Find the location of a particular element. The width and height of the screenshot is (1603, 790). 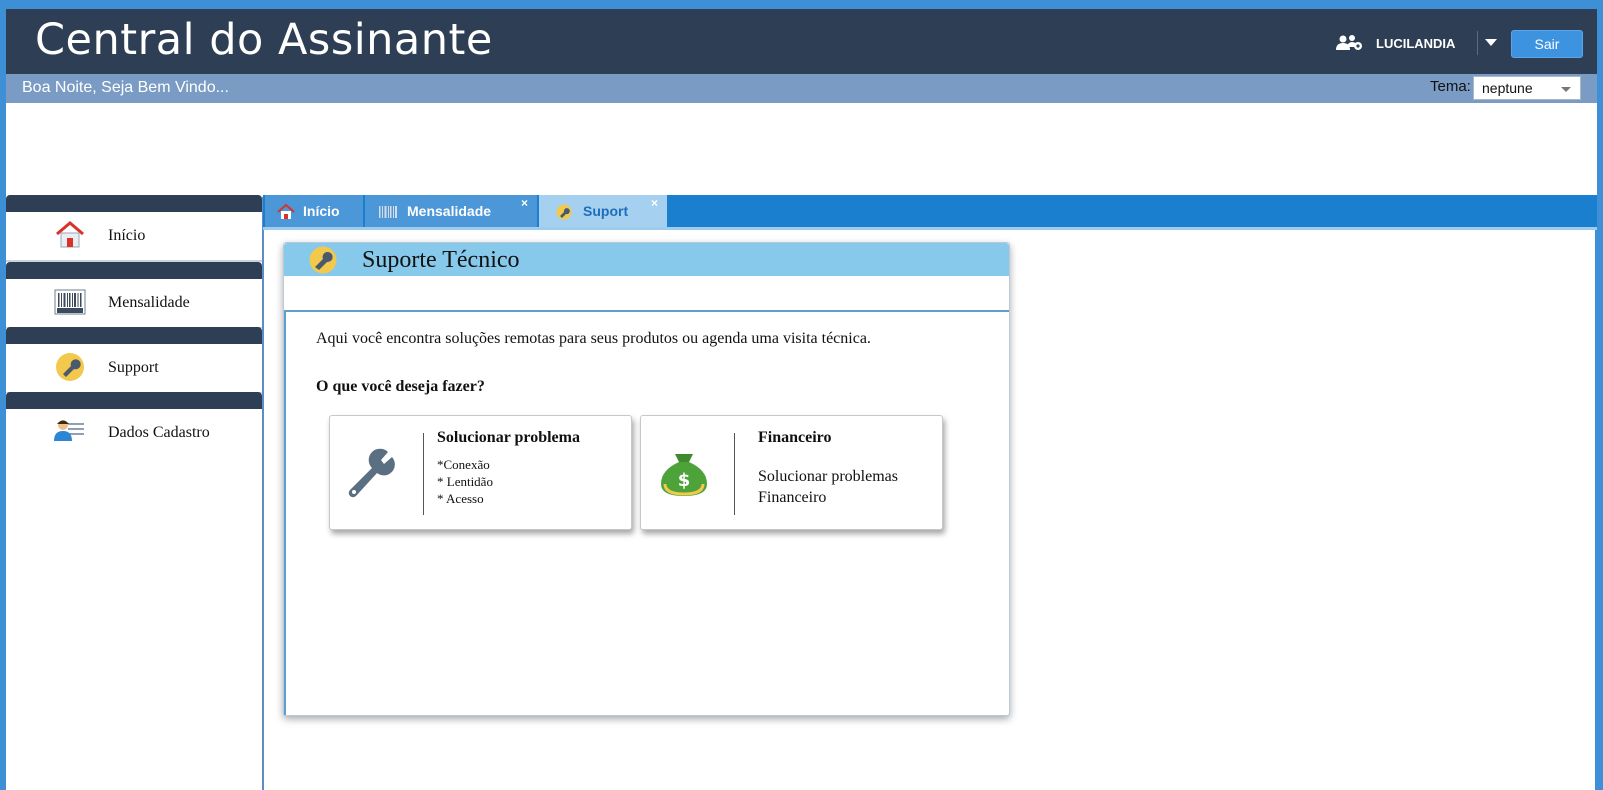

sidebar-item-support: Support is located at coordinates (134, 368).